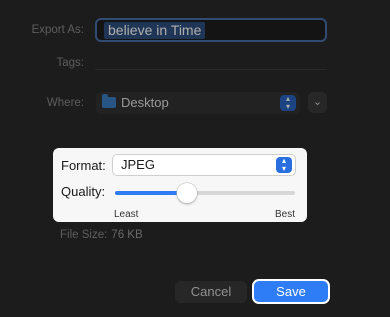  I want to click on where-value: Desktop, so click(145, 102).